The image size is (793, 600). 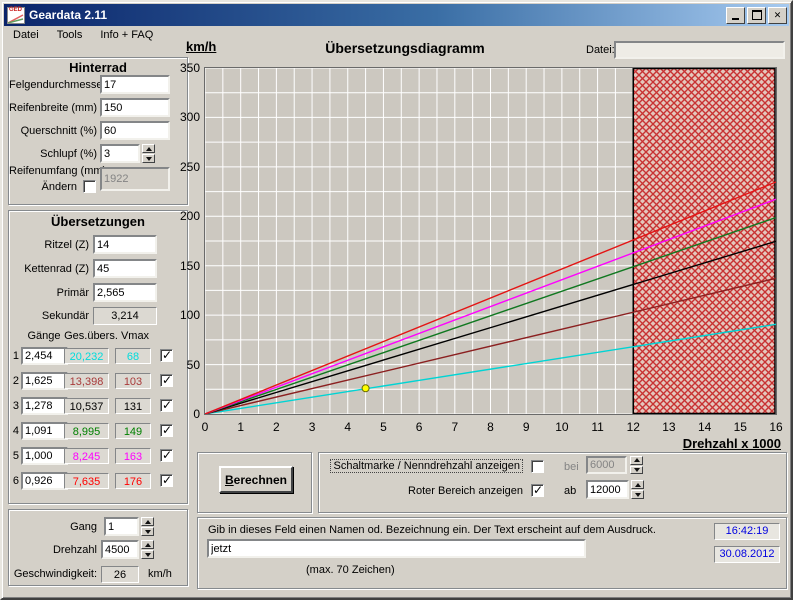 What do you see at coordinates (74, 550) in the screenshot?
I see `drehzahl-label: Drehzahl` at bounding box center [74, 550].